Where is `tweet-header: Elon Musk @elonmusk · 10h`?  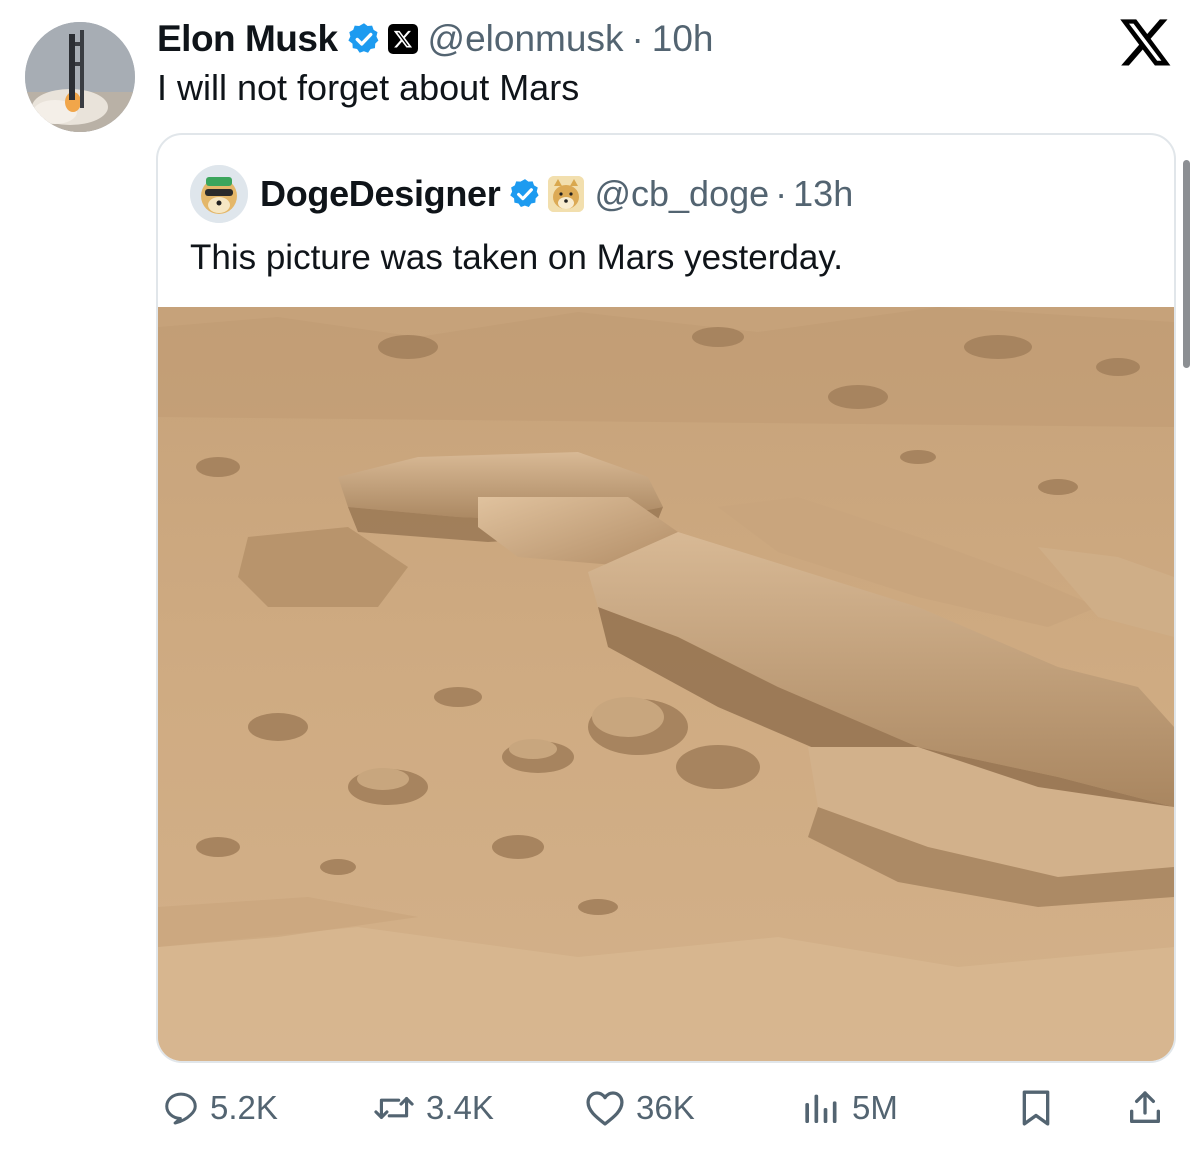 tweet-header: Elon Musk @elonmusk · 10h is located at coordinates (435, 39).